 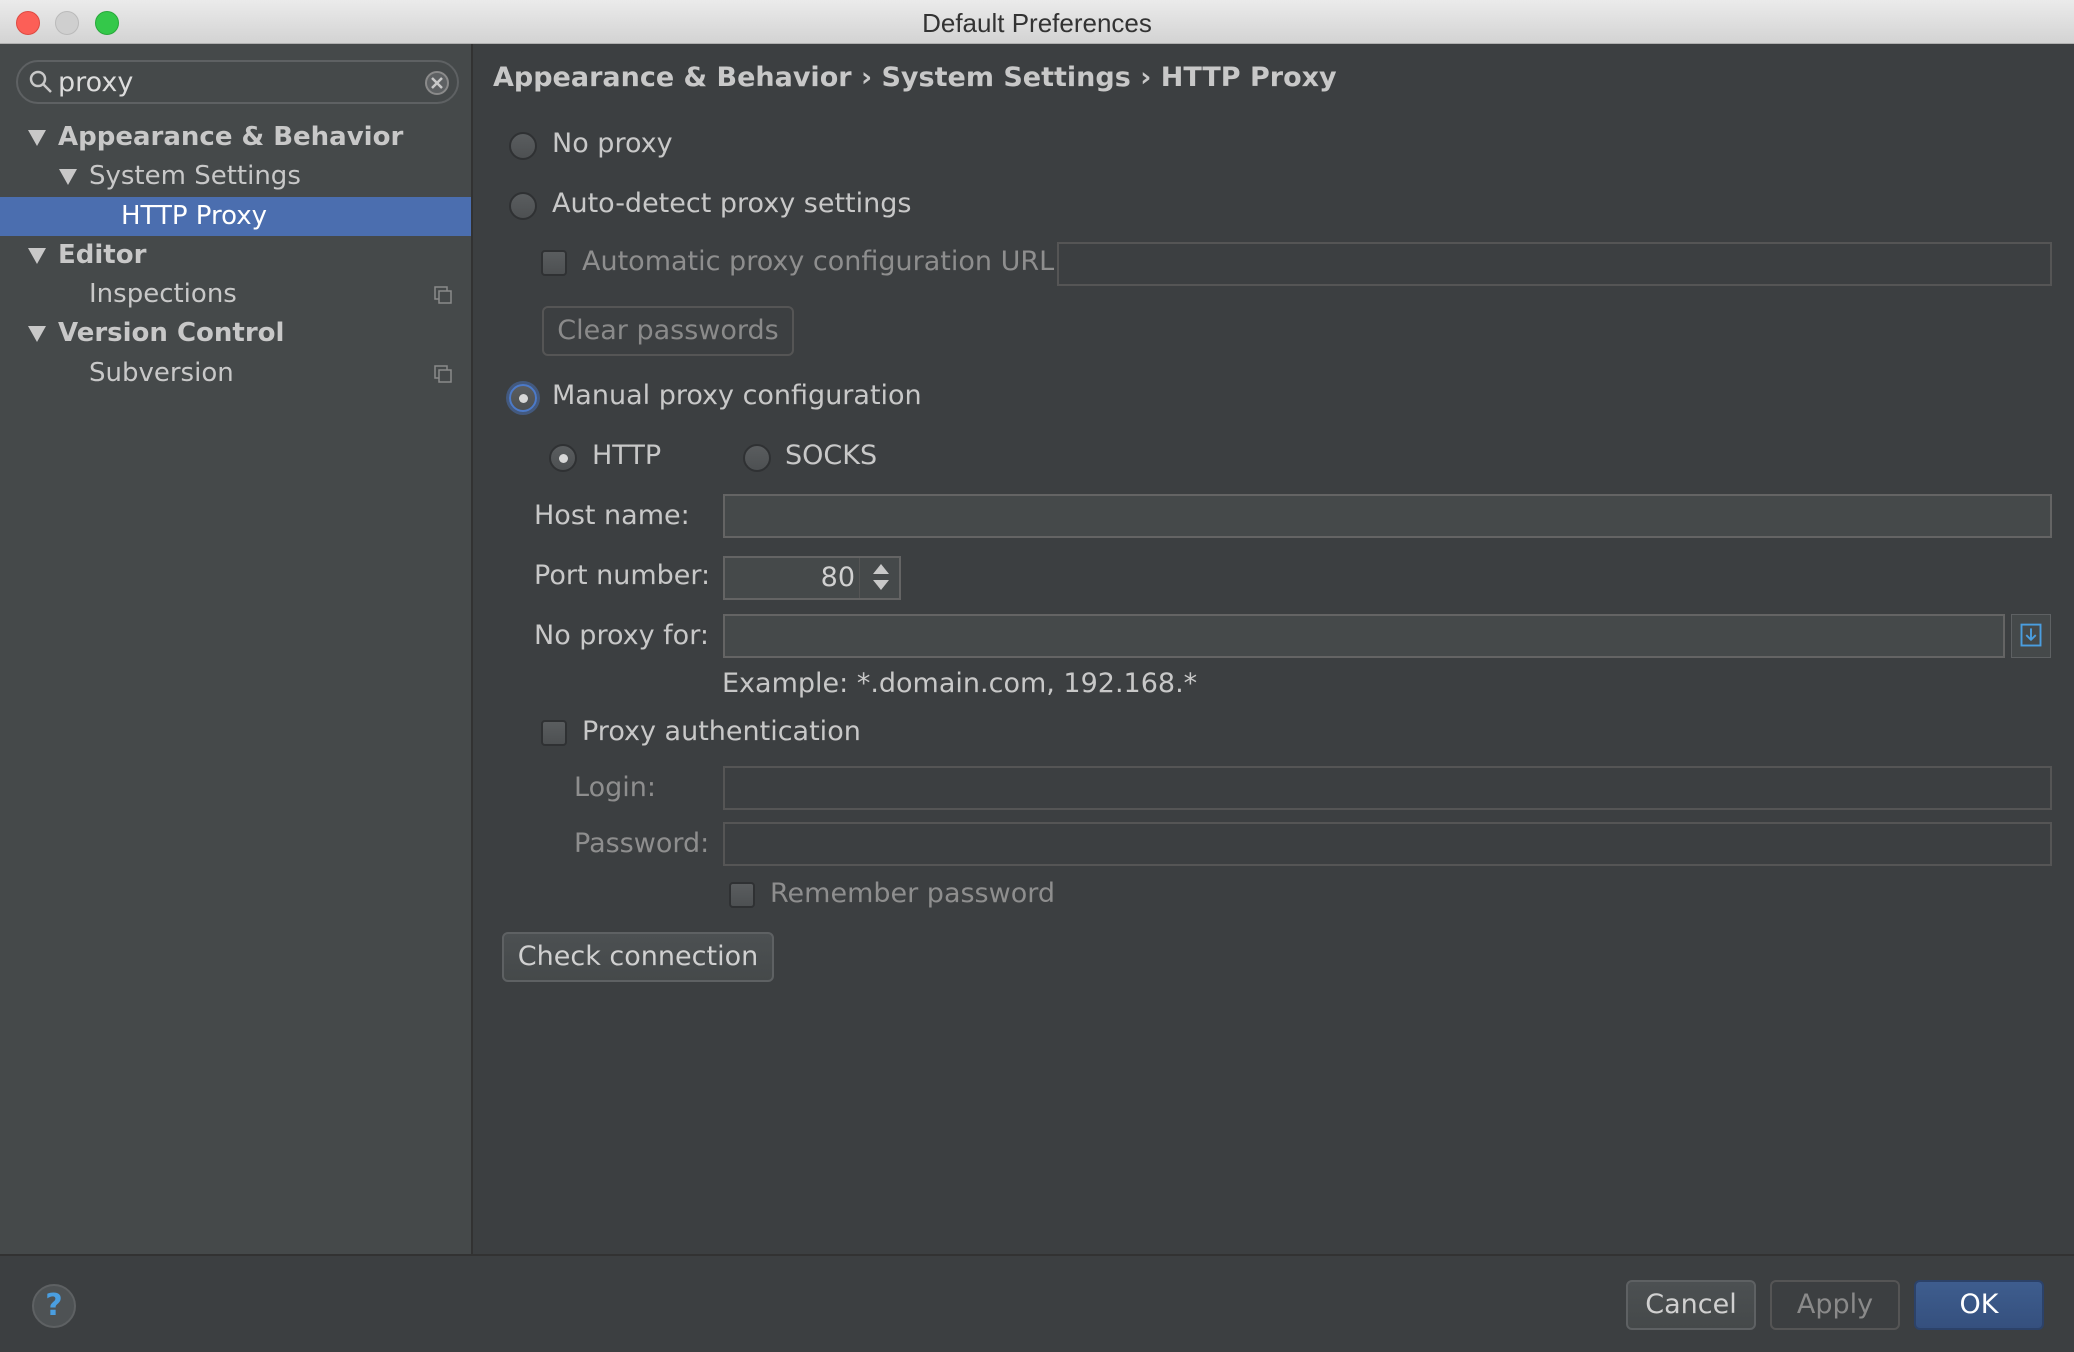 I want to click on auto-detect-radio, so click(x=523, y=206).